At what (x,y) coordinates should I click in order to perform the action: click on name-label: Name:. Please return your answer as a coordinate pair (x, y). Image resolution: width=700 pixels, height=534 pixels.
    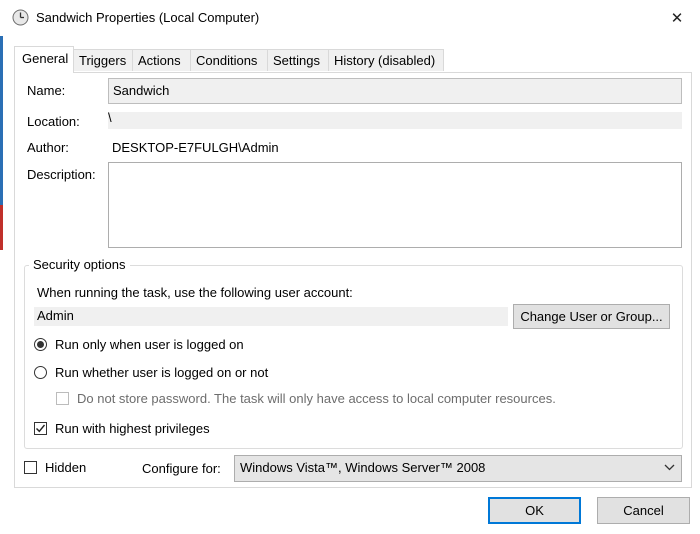
    Looking at the image, I should click on (46, 90).